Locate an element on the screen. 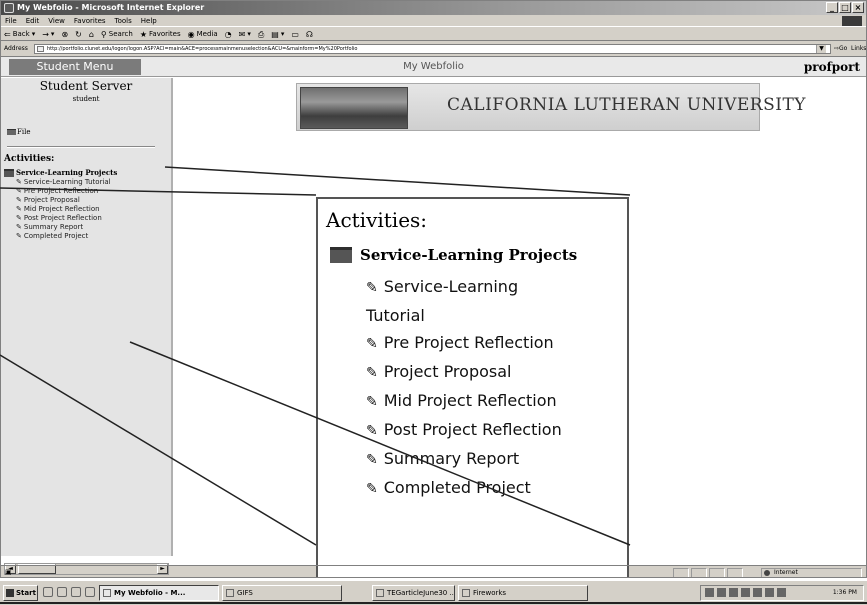 This screenshot has width=867, height=605. start-button: Start is located at coordinates (20, 593).